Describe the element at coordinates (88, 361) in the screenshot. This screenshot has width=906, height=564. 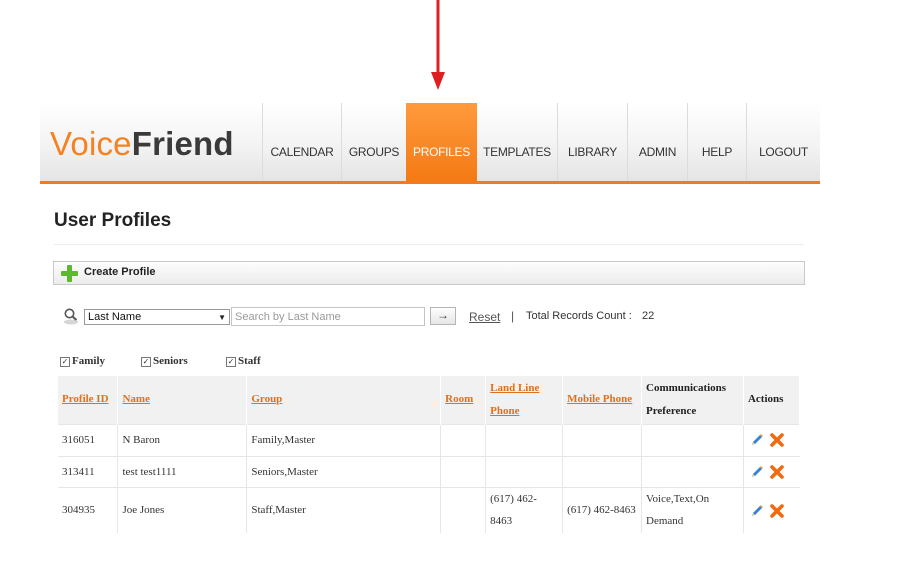
I see `filter-family-label: Family` at that location.